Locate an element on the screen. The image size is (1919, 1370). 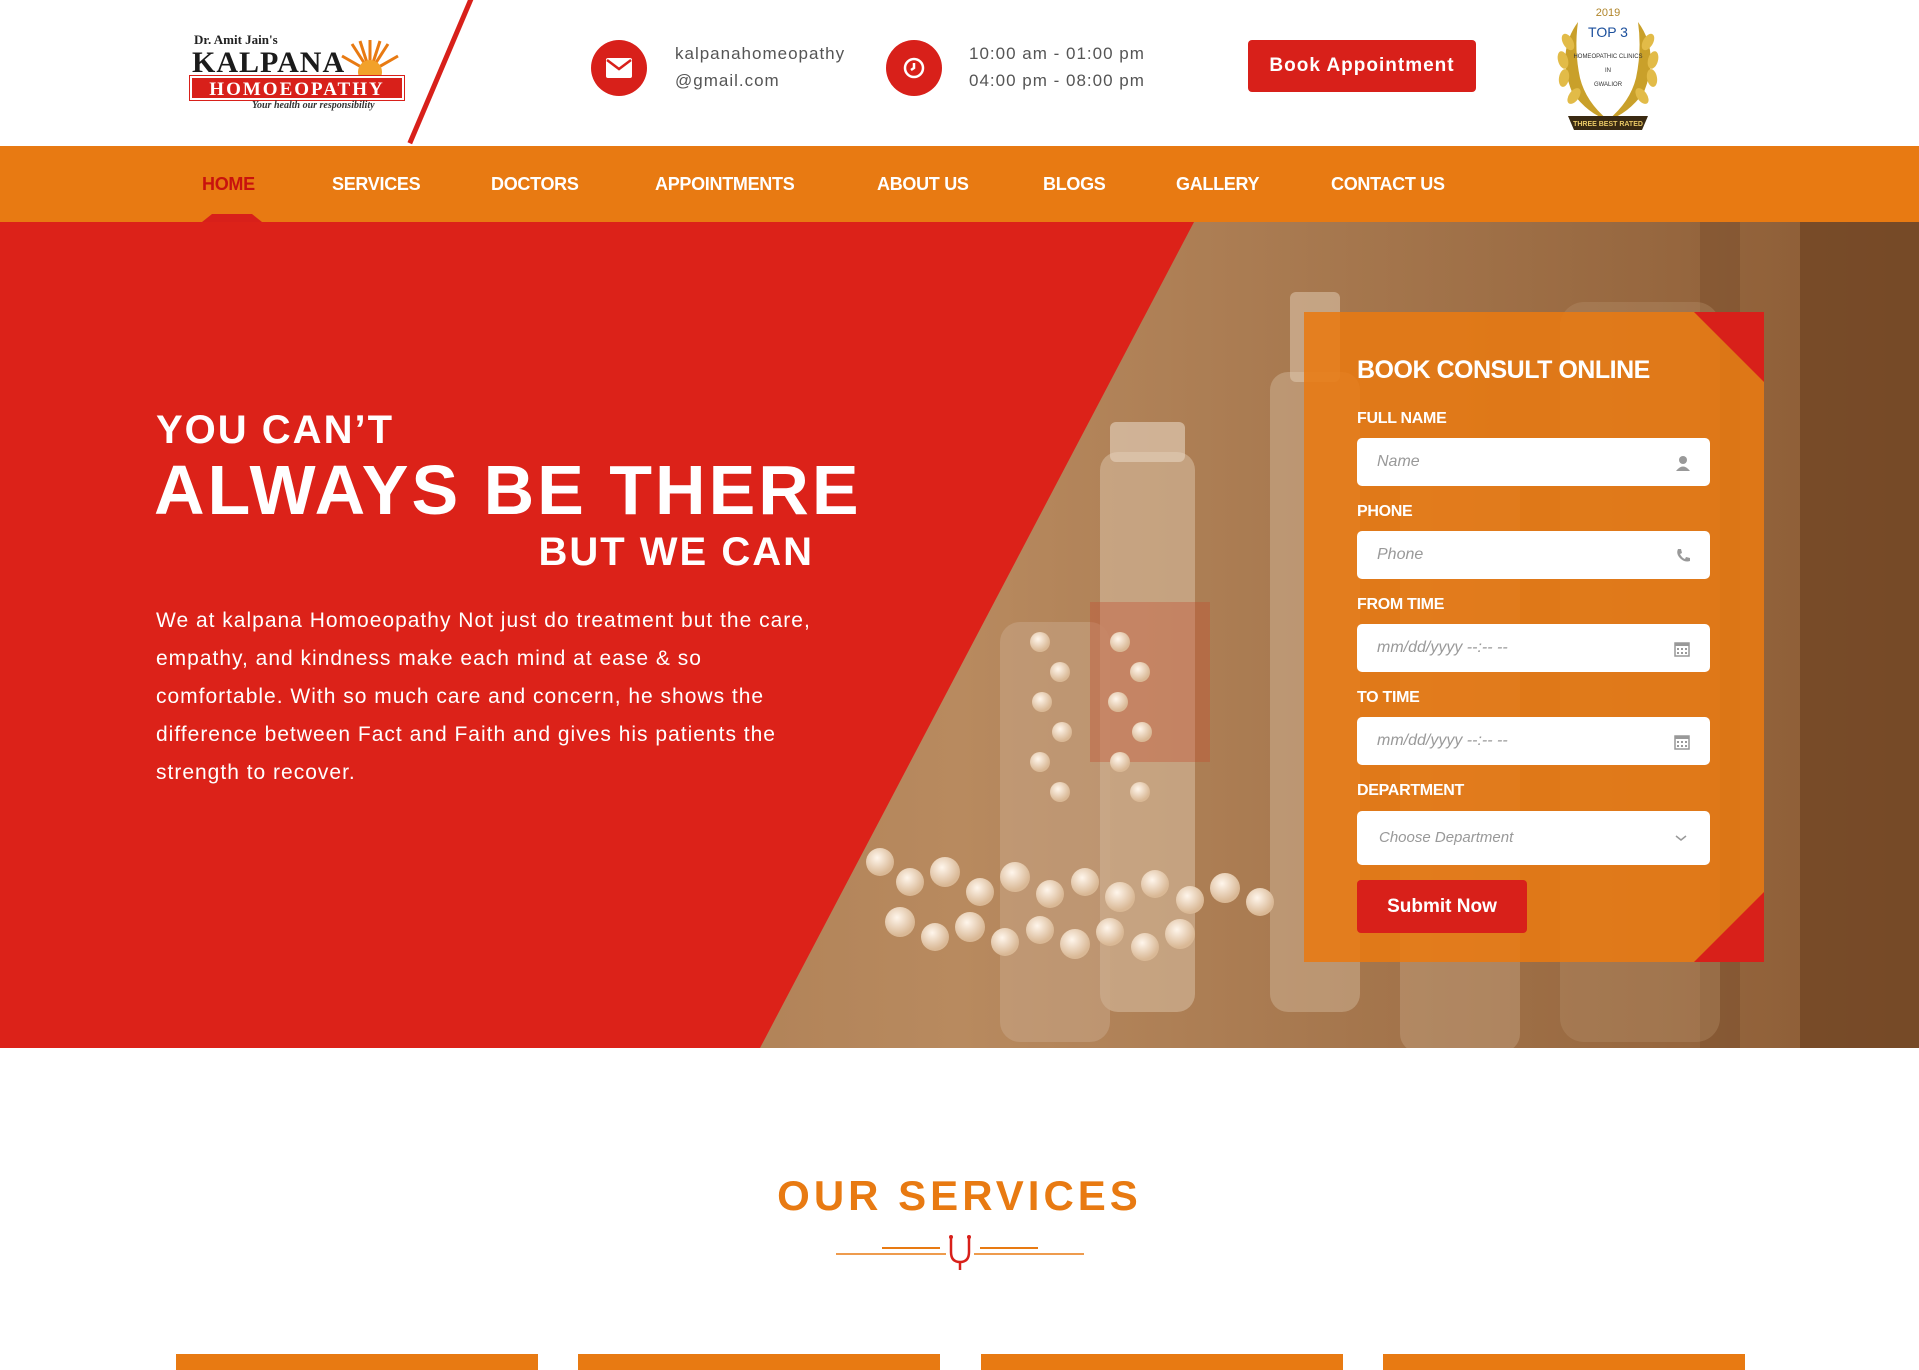
hours-line-2: 04:00 pm - 08:00 pm is located at coordinates (1057, 80).